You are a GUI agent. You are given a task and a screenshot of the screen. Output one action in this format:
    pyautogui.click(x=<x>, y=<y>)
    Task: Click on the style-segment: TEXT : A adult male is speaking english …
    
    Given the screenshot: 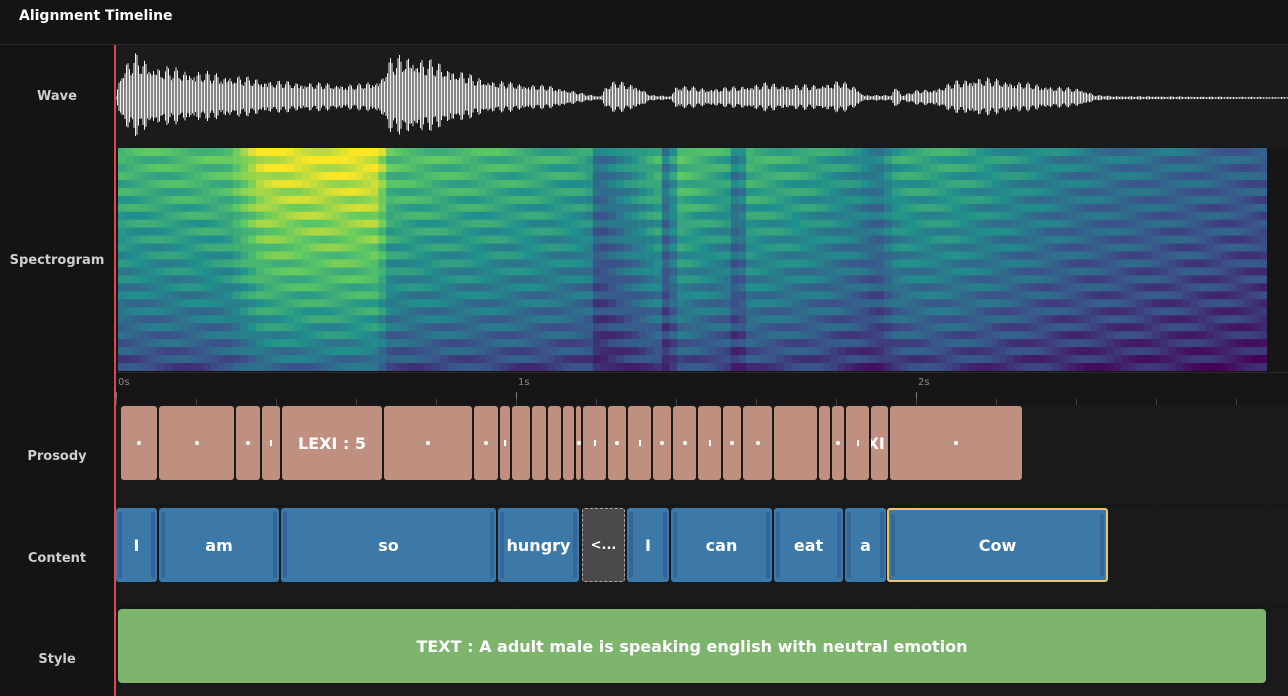 What is the action you would take?
    pyautogui.click(x=692, y=646)
    